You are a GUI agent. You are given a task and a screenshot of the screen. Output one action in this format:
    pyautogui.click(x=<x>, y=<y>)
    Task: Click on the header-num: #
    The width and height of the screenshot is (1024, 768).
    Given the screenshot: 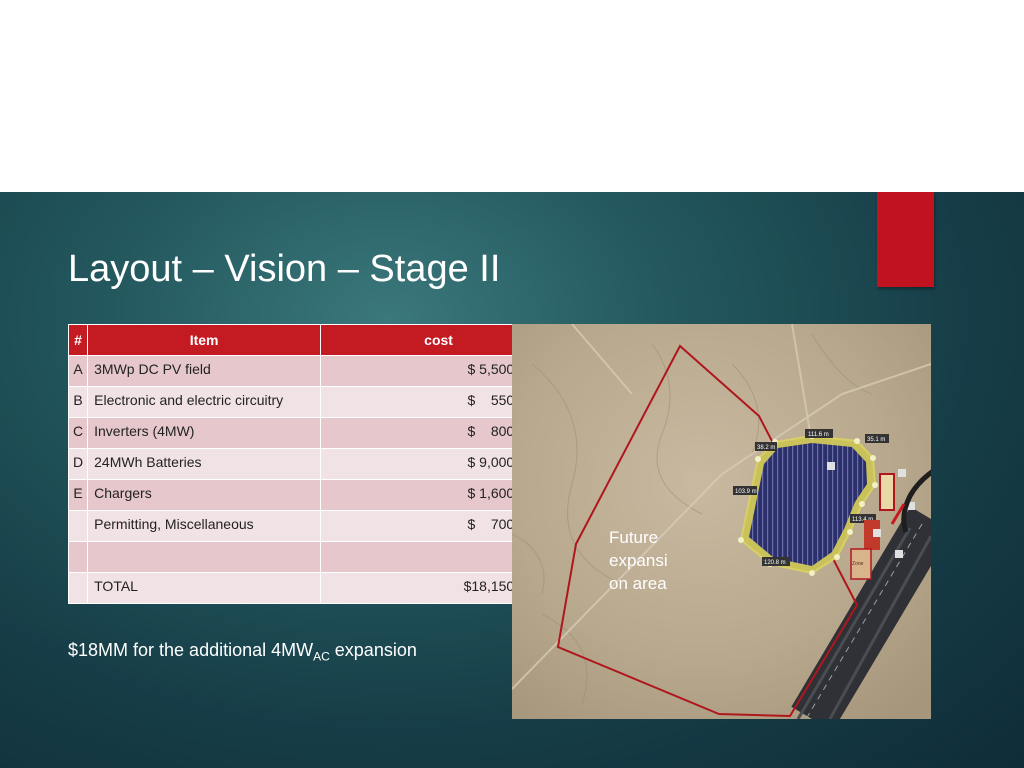 What is the action you would take?
    pyautogui.click(x=78, y=340)
    